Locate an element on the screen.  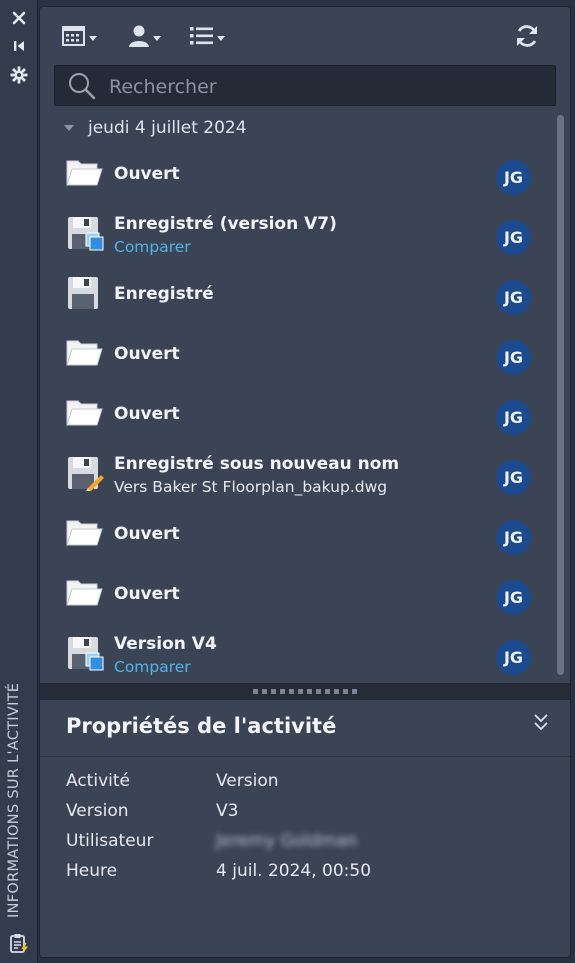
scroll-thumb is located at coordinates (560, 395).